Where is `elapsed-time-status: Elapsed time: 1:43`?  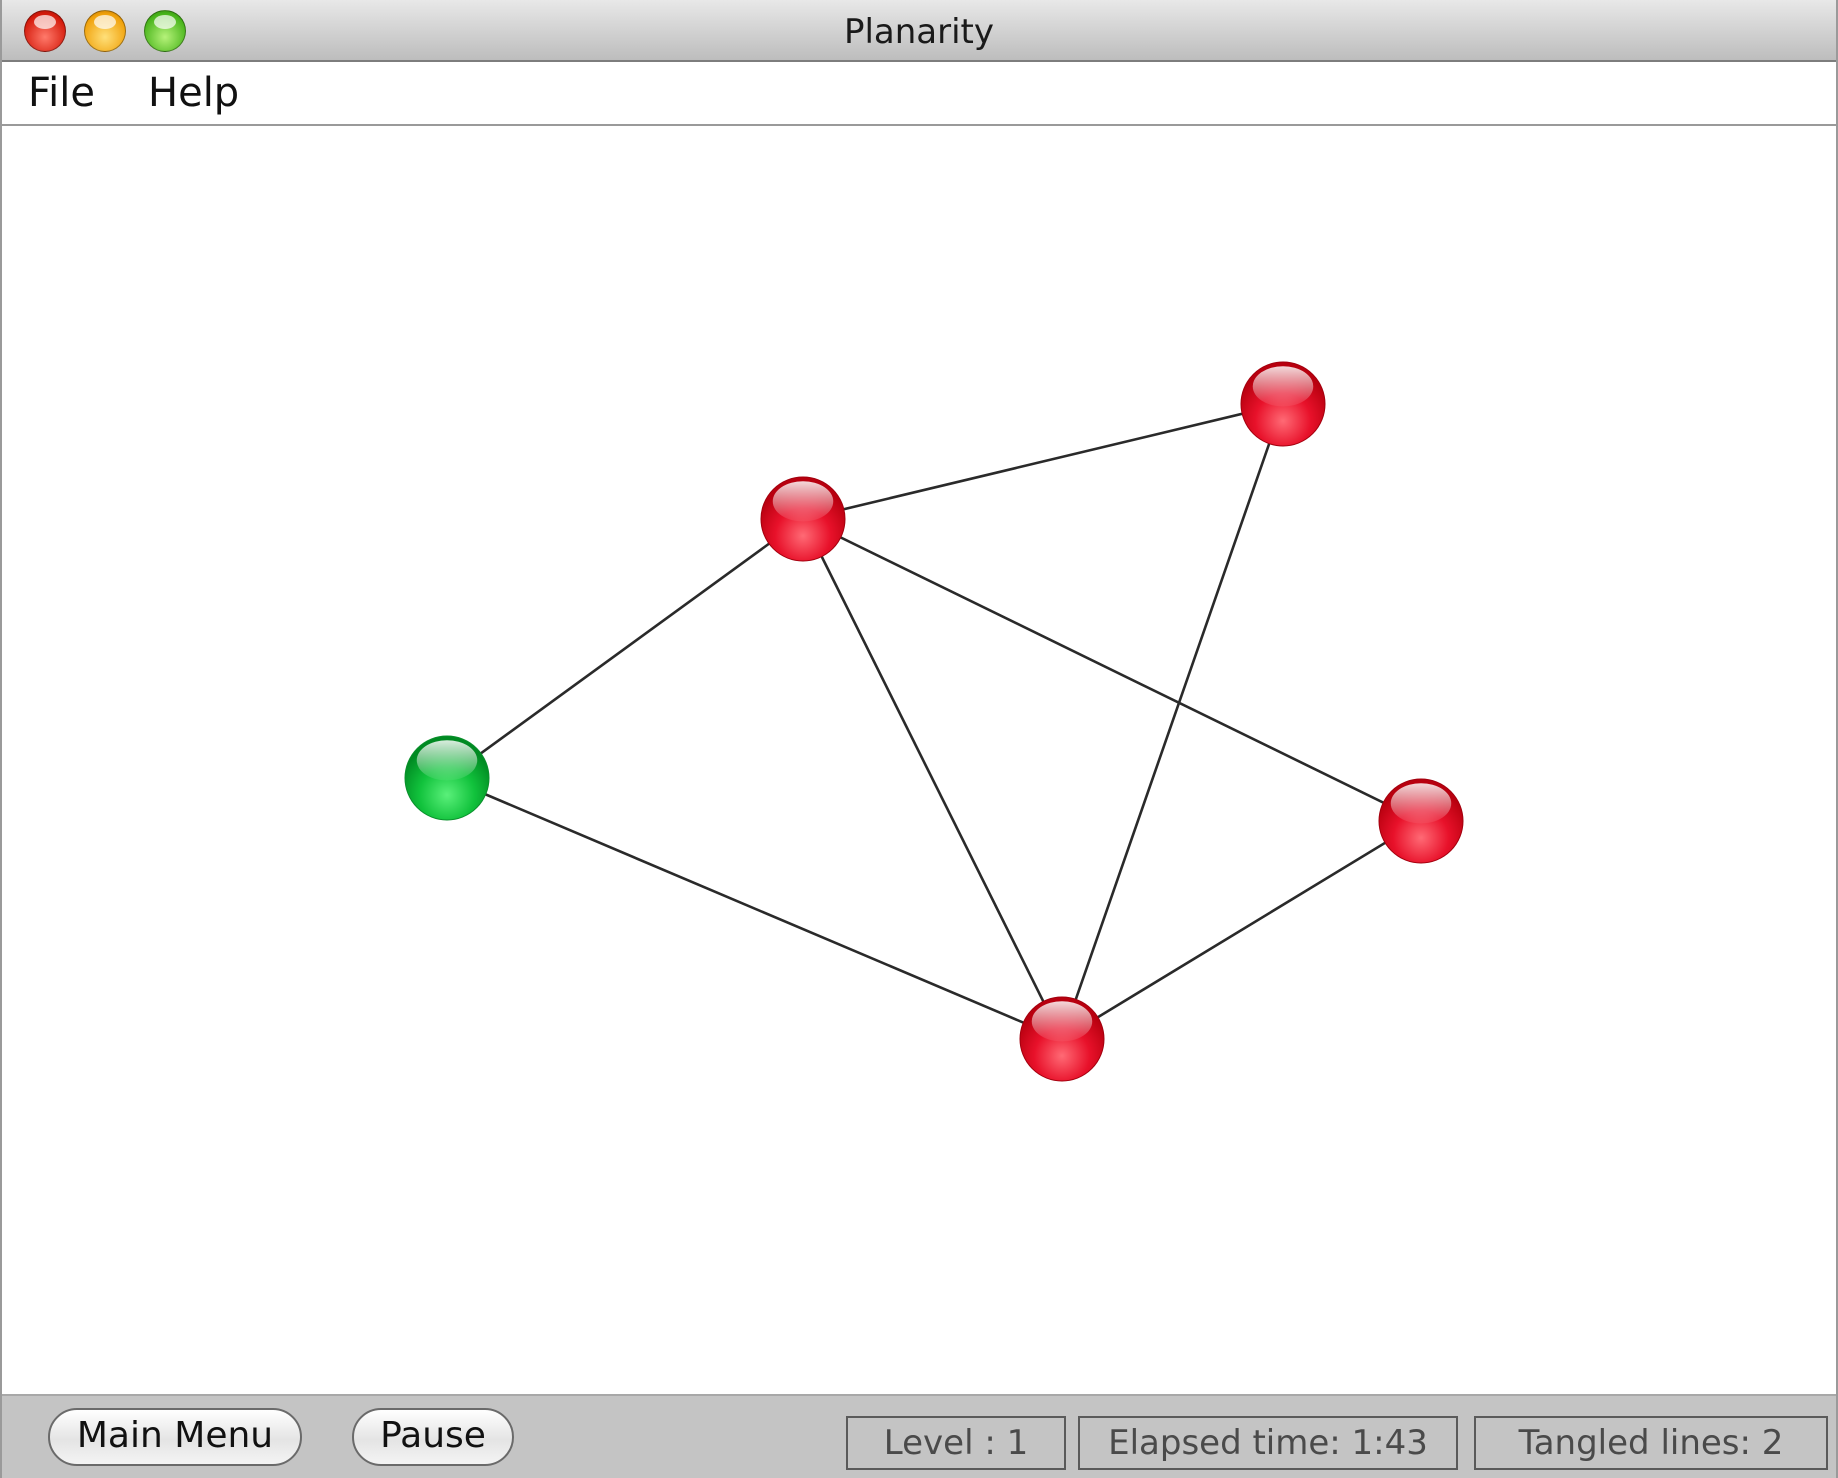 elapsed-time-status: Elapsed time: 1:43 is located at coordinates (1268, 1443).